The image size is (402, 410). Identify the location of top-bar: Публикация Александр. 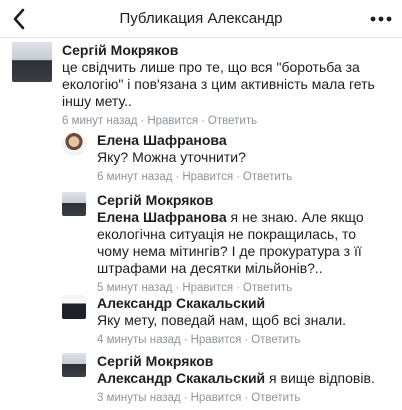
(201, 19).